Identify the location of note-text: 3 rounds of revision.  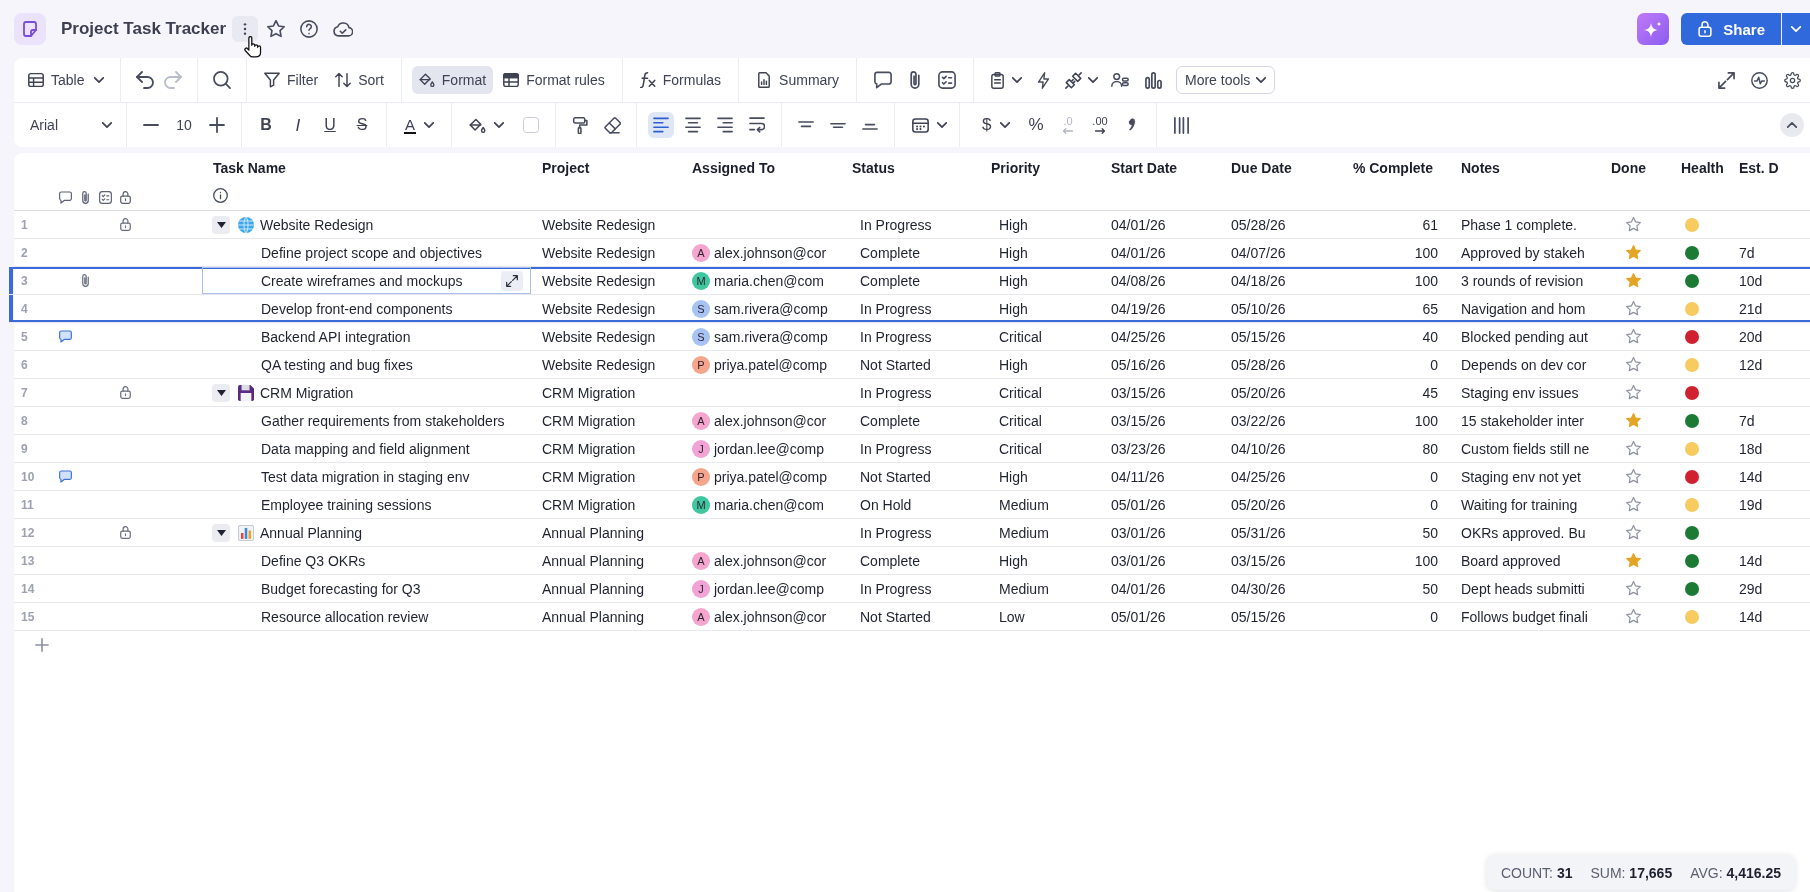
(1522, 280).